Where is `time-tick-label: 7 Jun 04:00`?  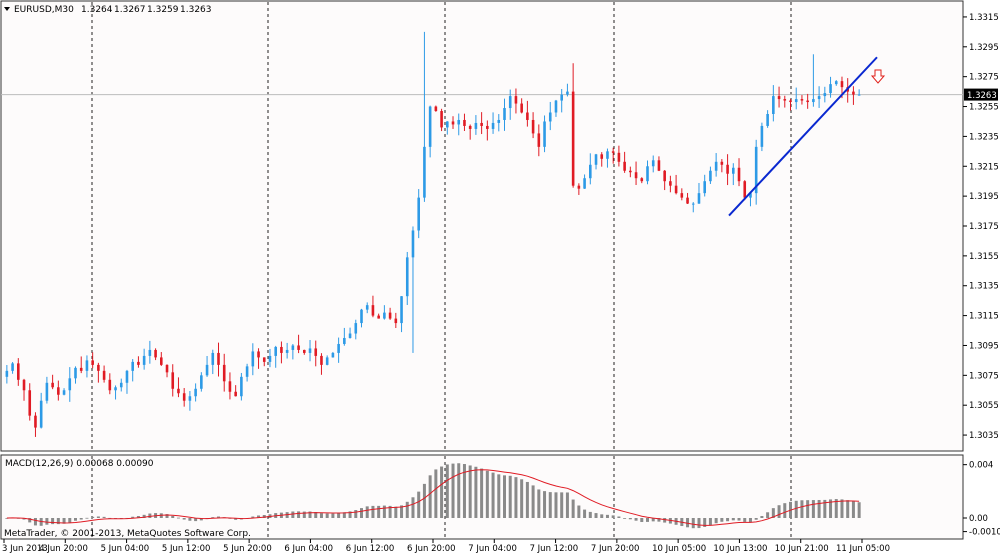
time-tick-label: 7 Jun 04:00 is located at coordinates (492, 549).